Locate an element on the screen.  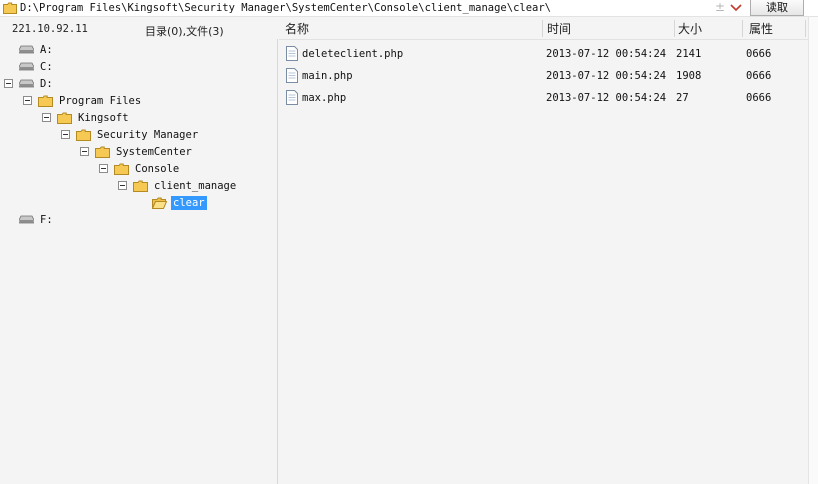
column-header-size: 大小 is located at coordinates (690, 29).